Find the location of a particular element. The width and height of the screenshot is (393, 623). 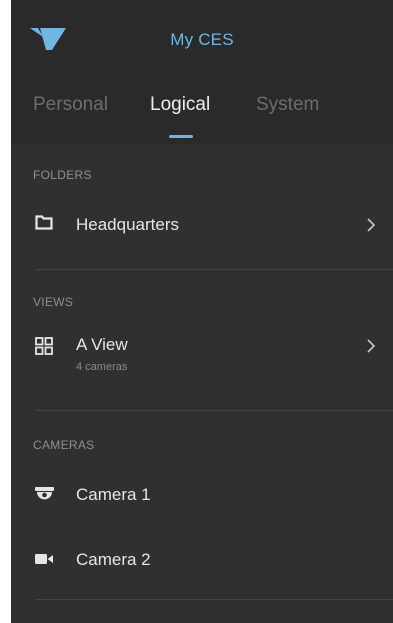

section-label-views: VIEWS is located at coordinates (53, 302).